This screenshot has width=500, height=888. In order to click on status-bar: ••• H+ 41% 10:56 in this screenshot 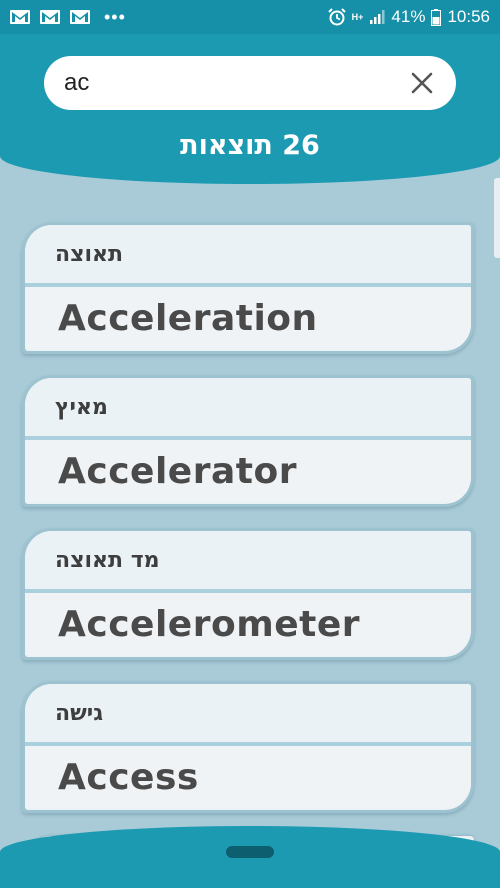, I will do `click(250, 17)`.